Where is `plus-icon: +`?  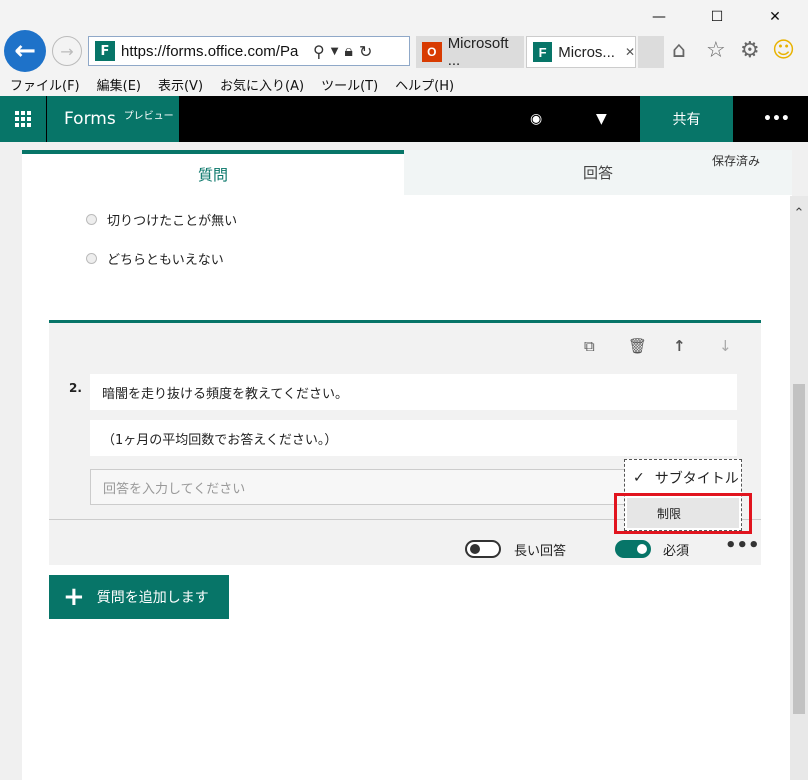
plus-icon: + is located at coordinates (74, 597).